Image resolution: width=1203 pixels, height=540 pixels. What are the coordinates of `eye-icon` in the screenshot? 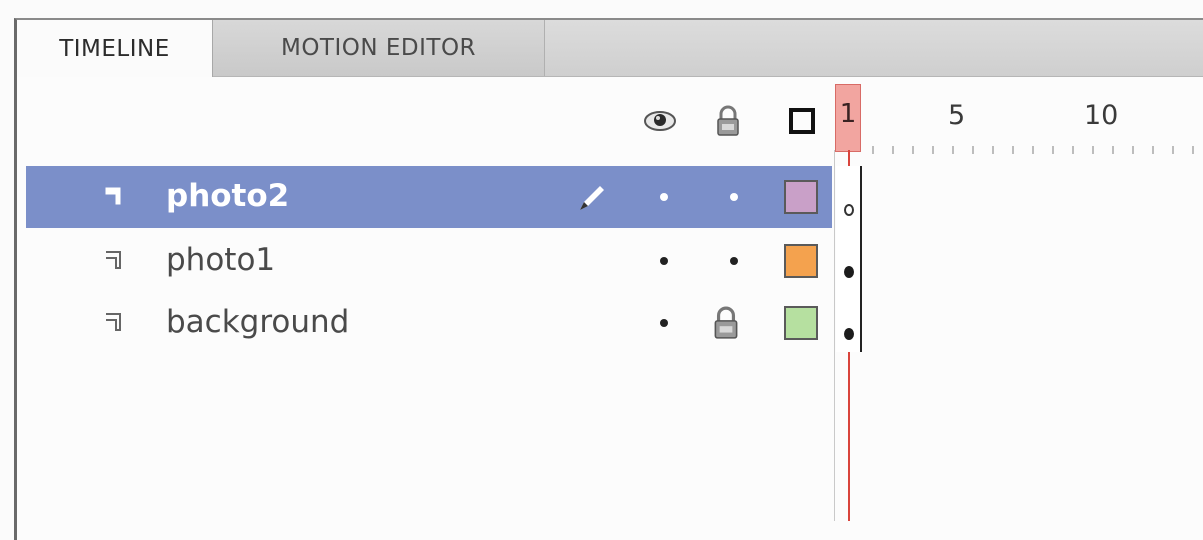 It's located at (660, 121).